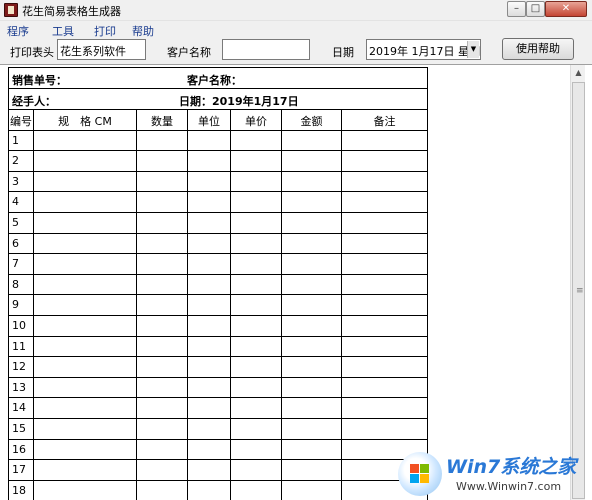 This screenshot has width=592, height=500. I want to click on maximize-button: □, so click(535, 9).